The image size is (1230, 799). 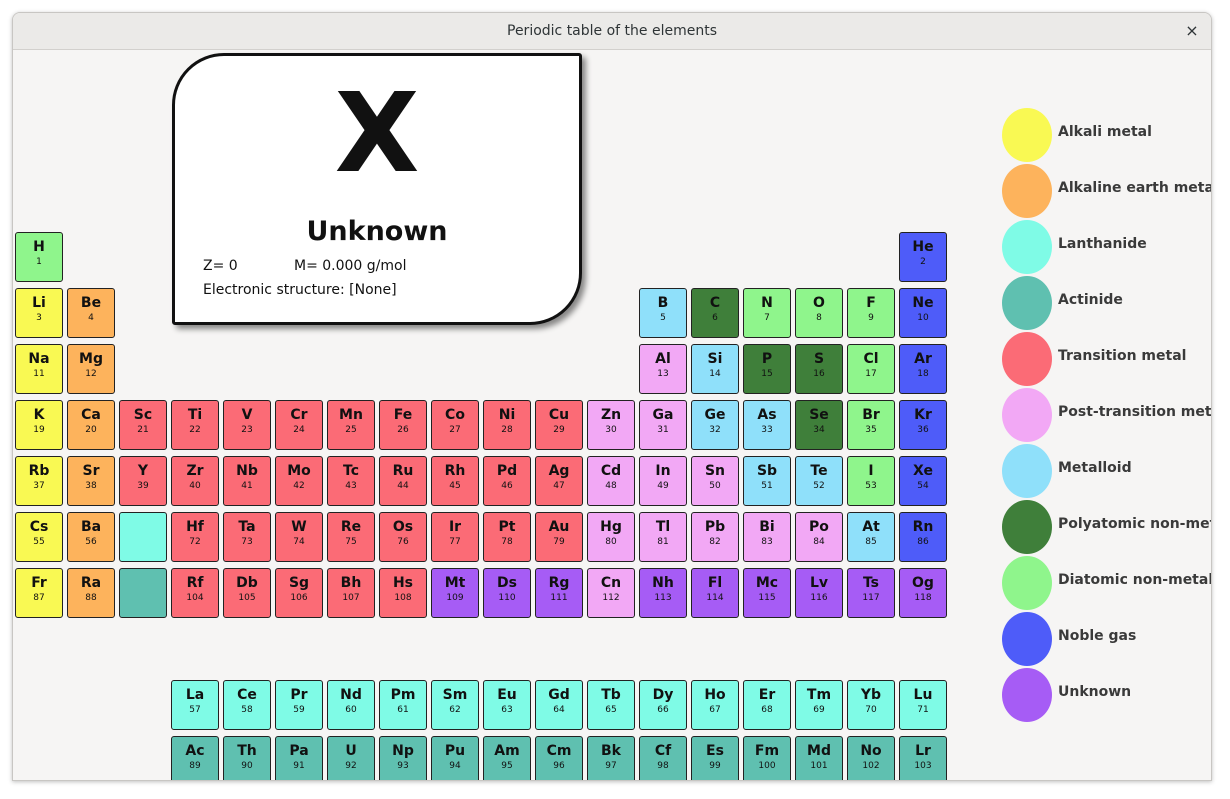 I want to click on element-cell-rg: Rg 111, so click(x=559, y=593).